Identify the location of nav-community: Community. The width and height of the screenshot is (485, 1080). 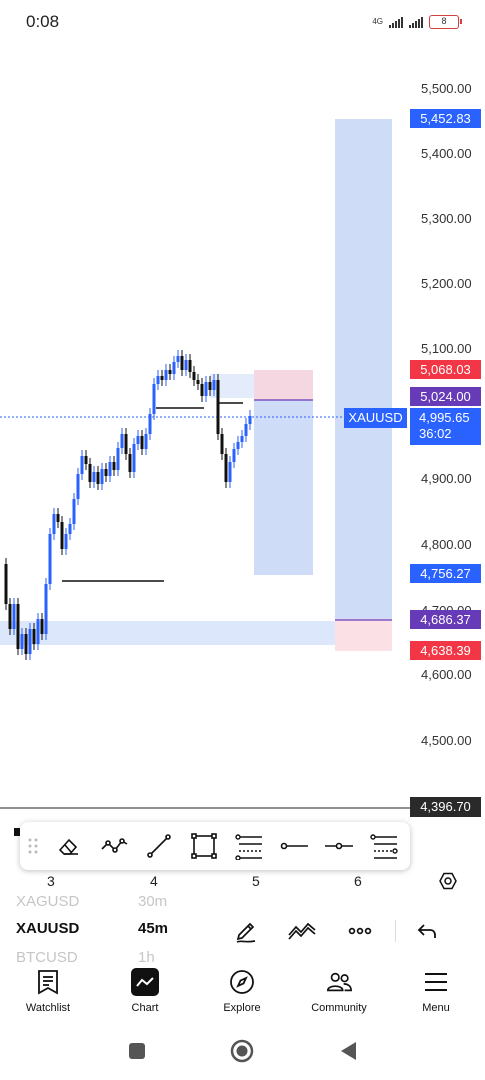
(339, 991).